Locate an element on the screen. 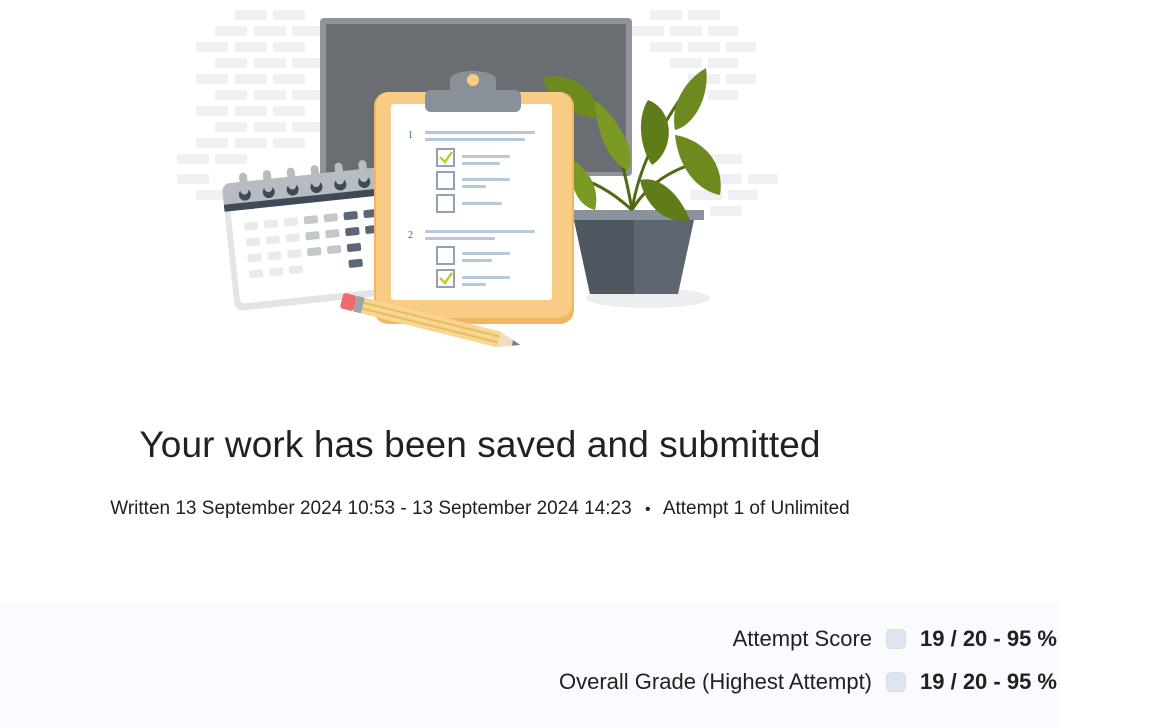  page-title: Your work has been saved and submitted is located at coordinates (480, 444).